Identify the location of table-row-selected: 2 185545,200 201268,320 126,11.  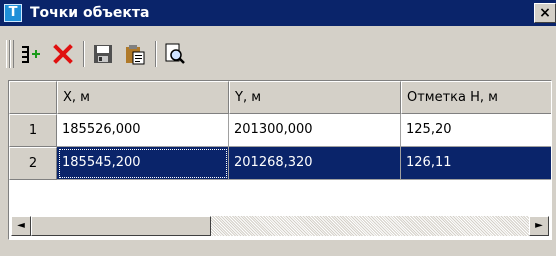
(280, 163).